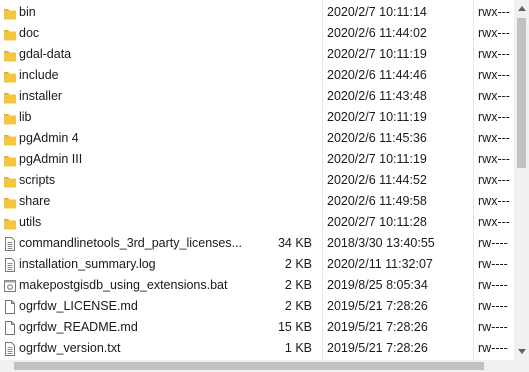  What do you see at coordinates (381, 243) in the screenshot?
I see `file-modified-date: 2018/3/30 13:40:55` at bounding box center [381, 243].